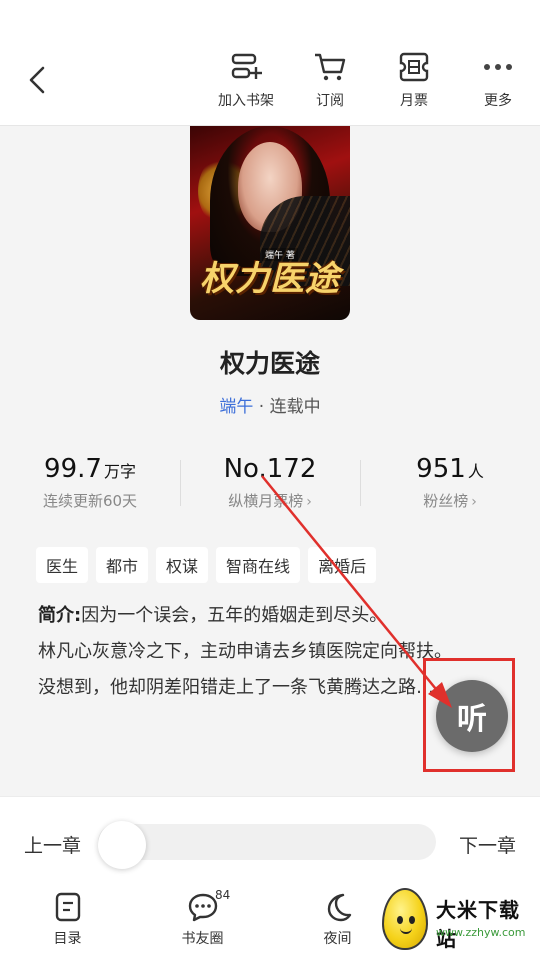 The width and height of the screenshot is (540, 960). I want to click on tag: 都市, so click(122, 565).